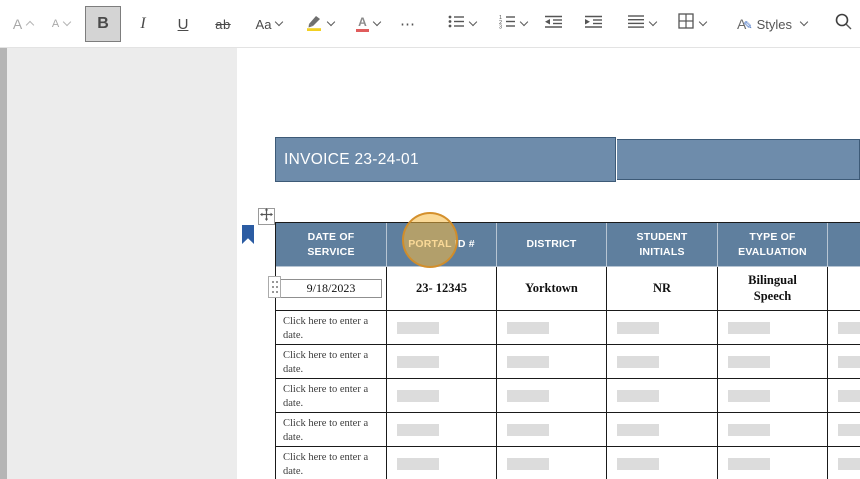 This screenshot has width=860, height=479. I want to click on line-spacing-button, so click(642, 24).